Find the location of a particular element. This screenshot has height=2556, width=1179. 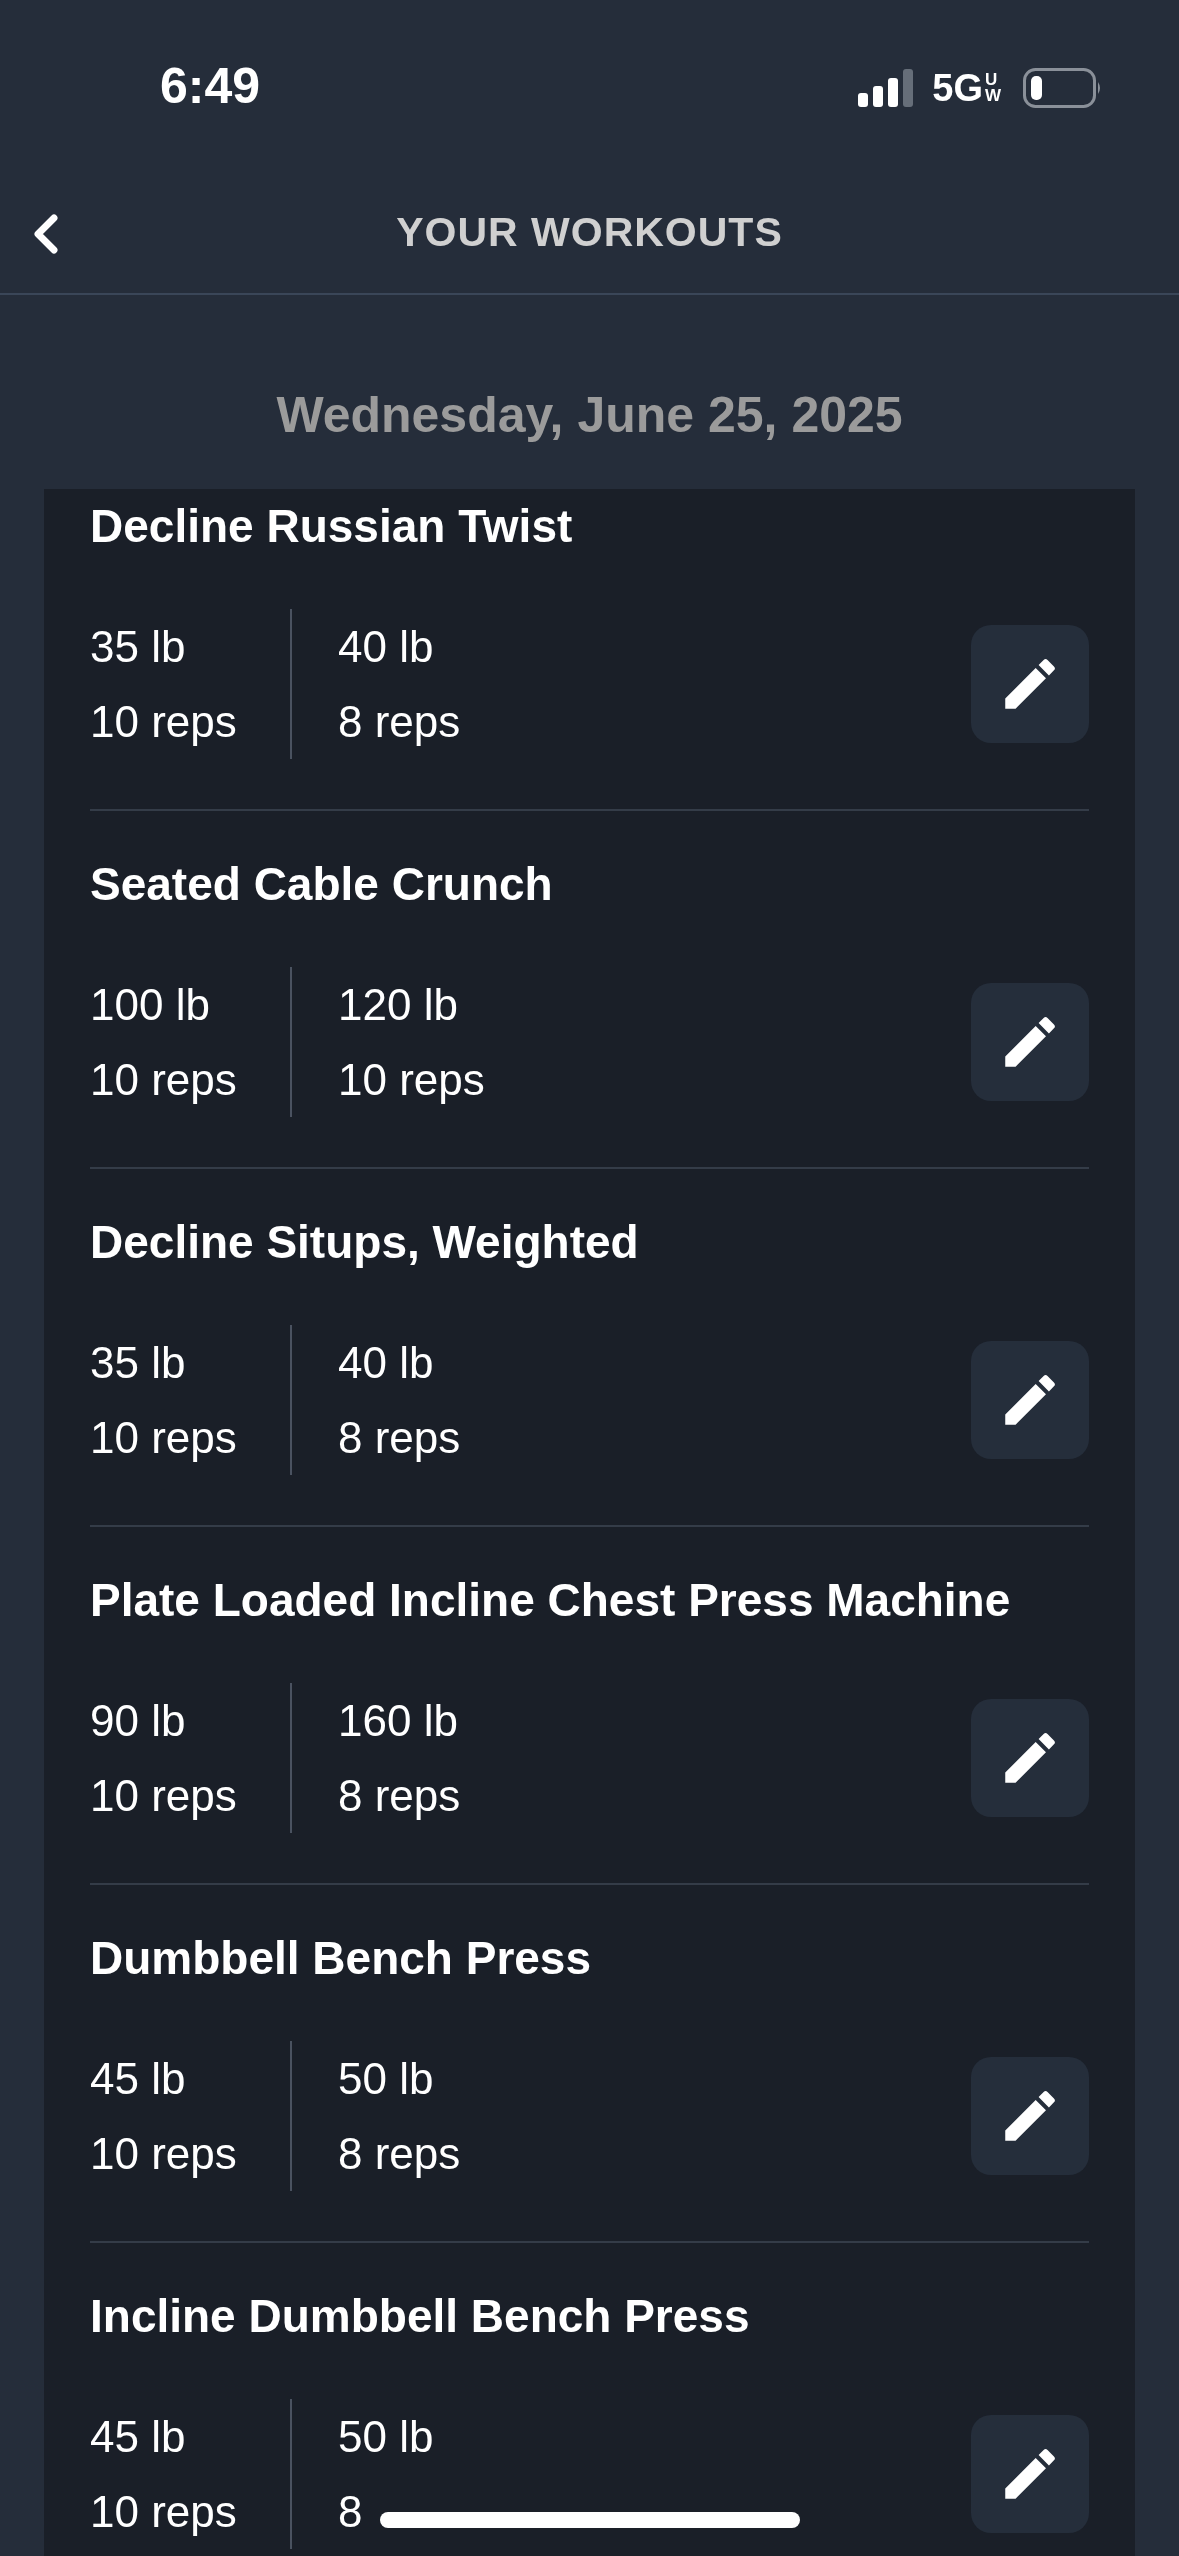

date-heading: Wednesday, June 25, 2025 is located at coordinates (589, 415).